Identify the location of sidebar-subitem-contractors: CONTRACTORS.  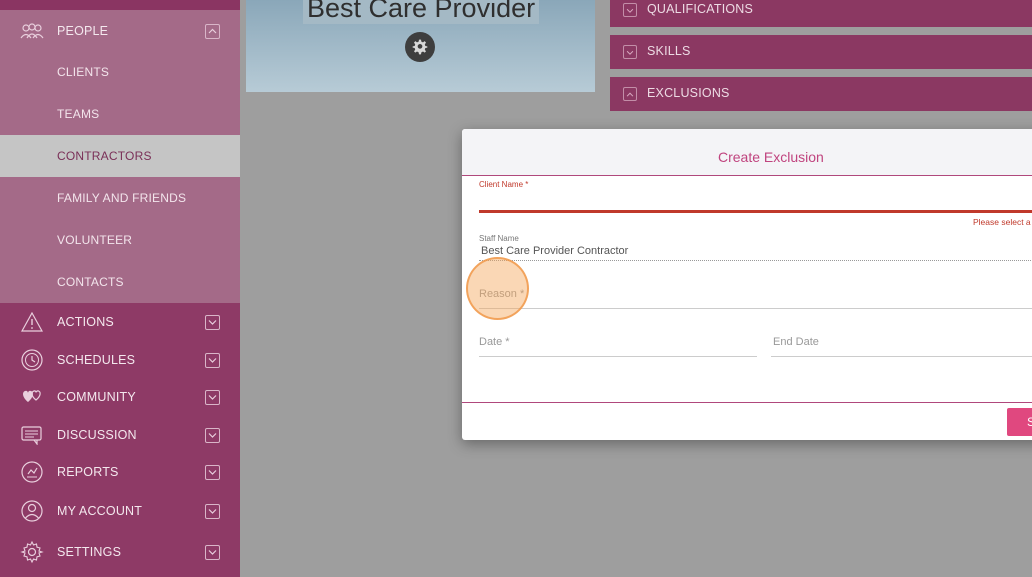
(120, 156).